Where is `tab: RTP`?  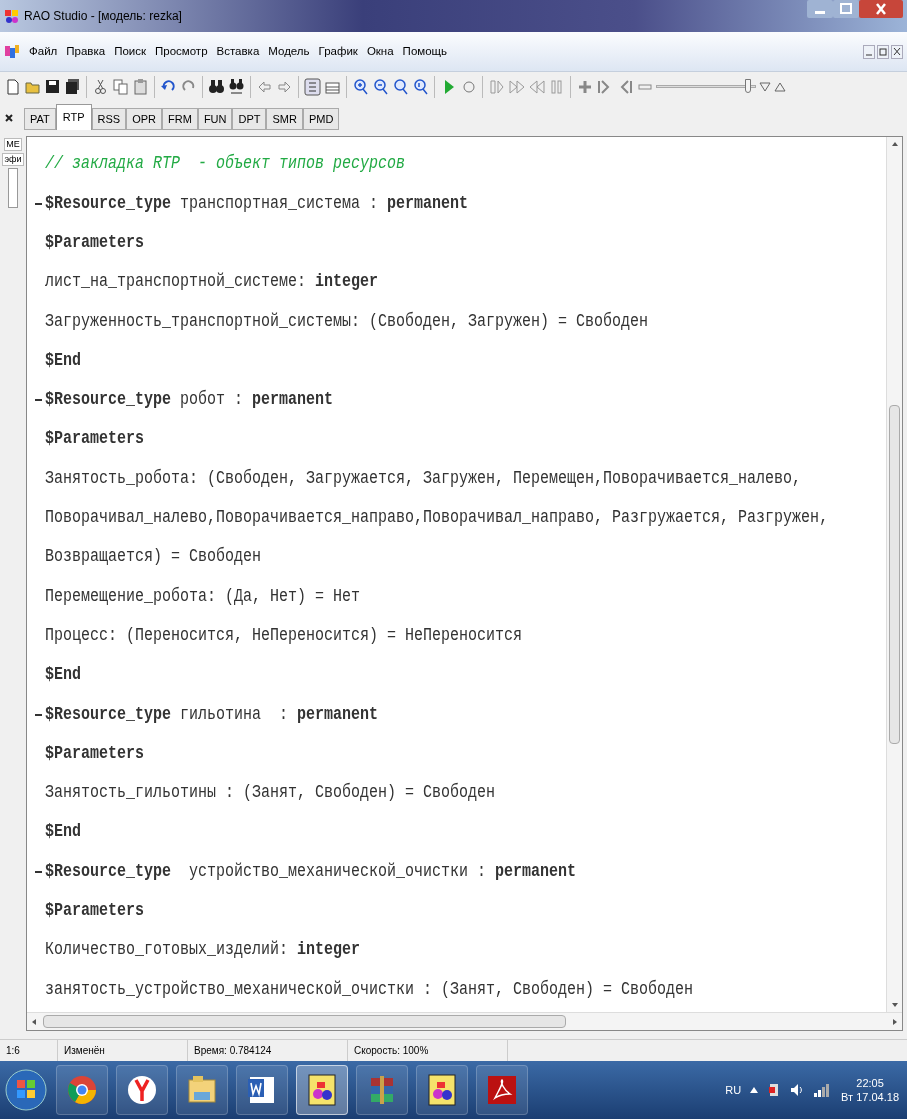
tab: RTP is located at coordinates (73, 117).